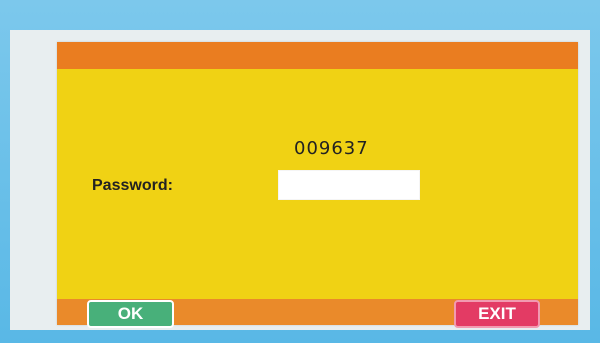  I want to click on ok-button: OK, so click(130, 314).